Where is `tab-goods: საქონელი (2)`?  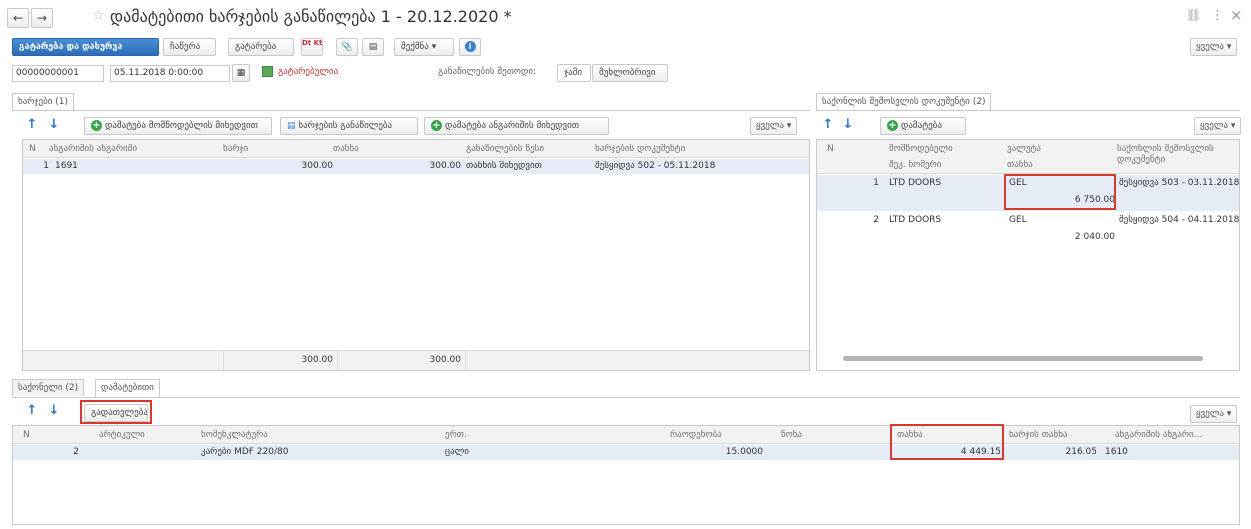
tab-goods: საქონელი (2) is located at coordinates (48, 387).